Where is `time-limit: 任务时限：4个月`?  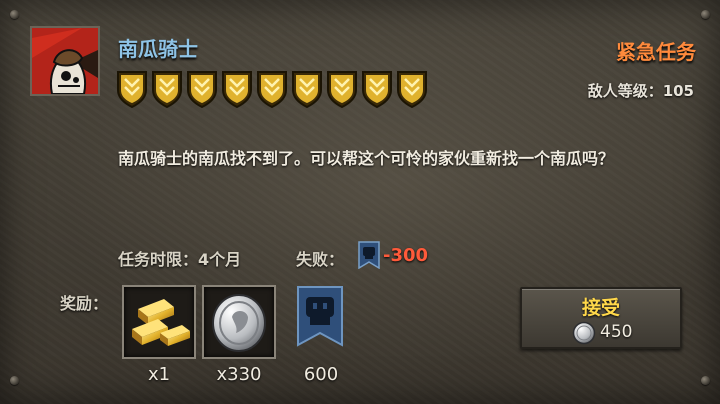
time-limit: 任务时限：4个月 is located at coordinates (180, 259).